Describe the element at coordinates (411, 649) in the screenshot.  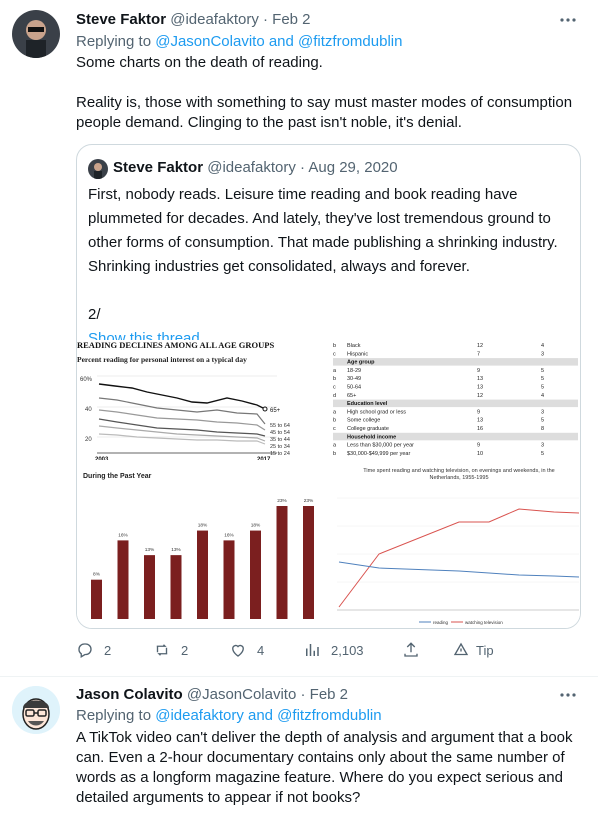
I see `share-icon` at that location.